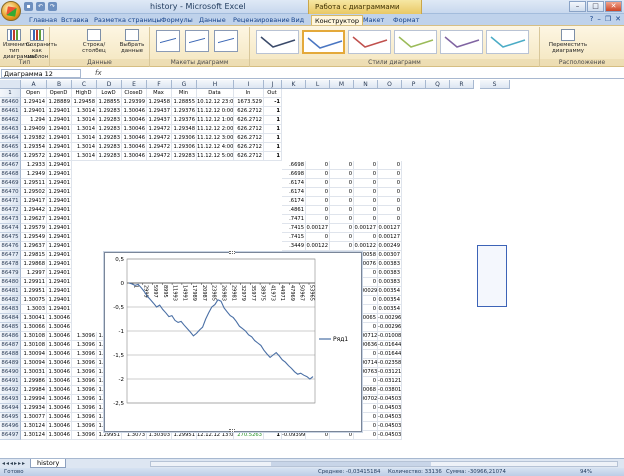  What do you see at coordinates (109, 102) in the screenshot?
I see `grid-cell: 1.28855` at bounding box center [109, 102].